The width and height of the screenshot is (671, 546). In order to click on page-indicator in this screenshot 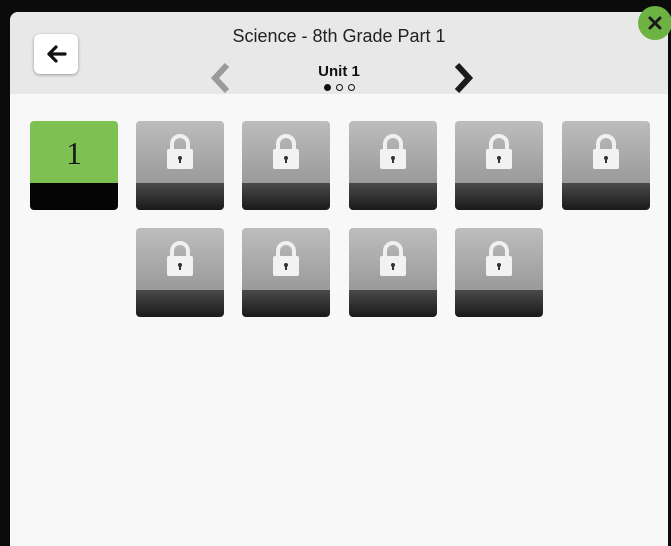, I will do `click(339, 87)`.